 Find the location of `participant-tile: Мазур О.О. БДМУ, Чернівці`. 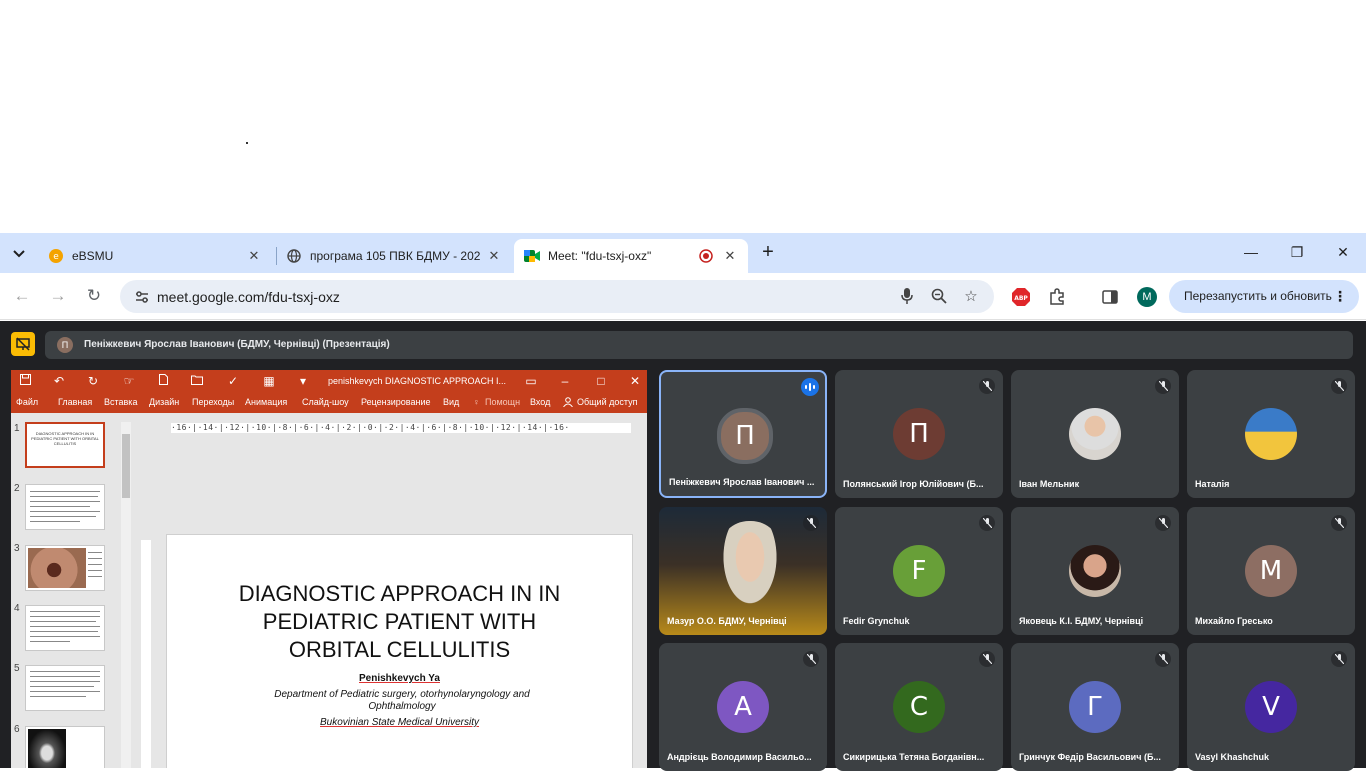

participant-tile: Мазур О.О. БДМУ, Чернівці is located at coordinates (743, 571).